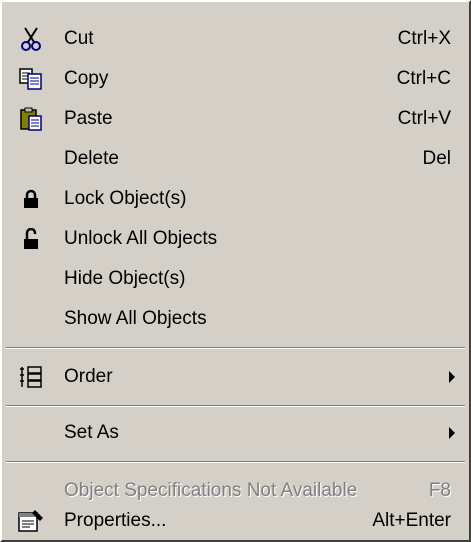  Describe the element at coordinates (235, 280) in the screenshot. I see `menu-item-hide-objects: Hide Object(s)` at that location.